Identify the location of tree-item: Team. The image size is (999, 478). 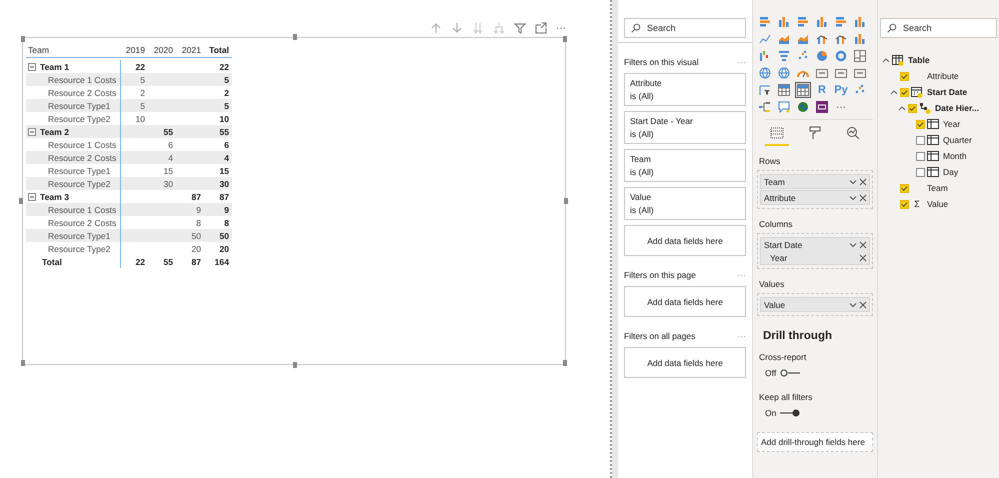
(938, 188).